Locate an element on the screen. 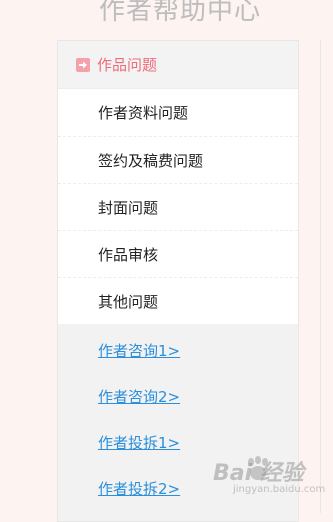  page-title: 作者帮助中心 is located at coordinates (179, 13).